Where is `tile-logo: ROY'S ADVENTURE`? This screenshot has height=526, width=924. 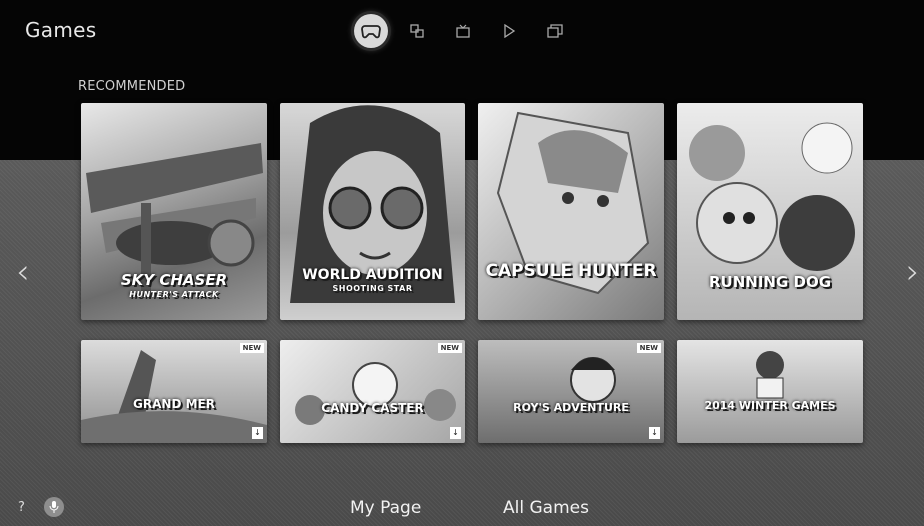 tile-logo: ROY'S ADVENTURE is located at coordinates (571, 407).